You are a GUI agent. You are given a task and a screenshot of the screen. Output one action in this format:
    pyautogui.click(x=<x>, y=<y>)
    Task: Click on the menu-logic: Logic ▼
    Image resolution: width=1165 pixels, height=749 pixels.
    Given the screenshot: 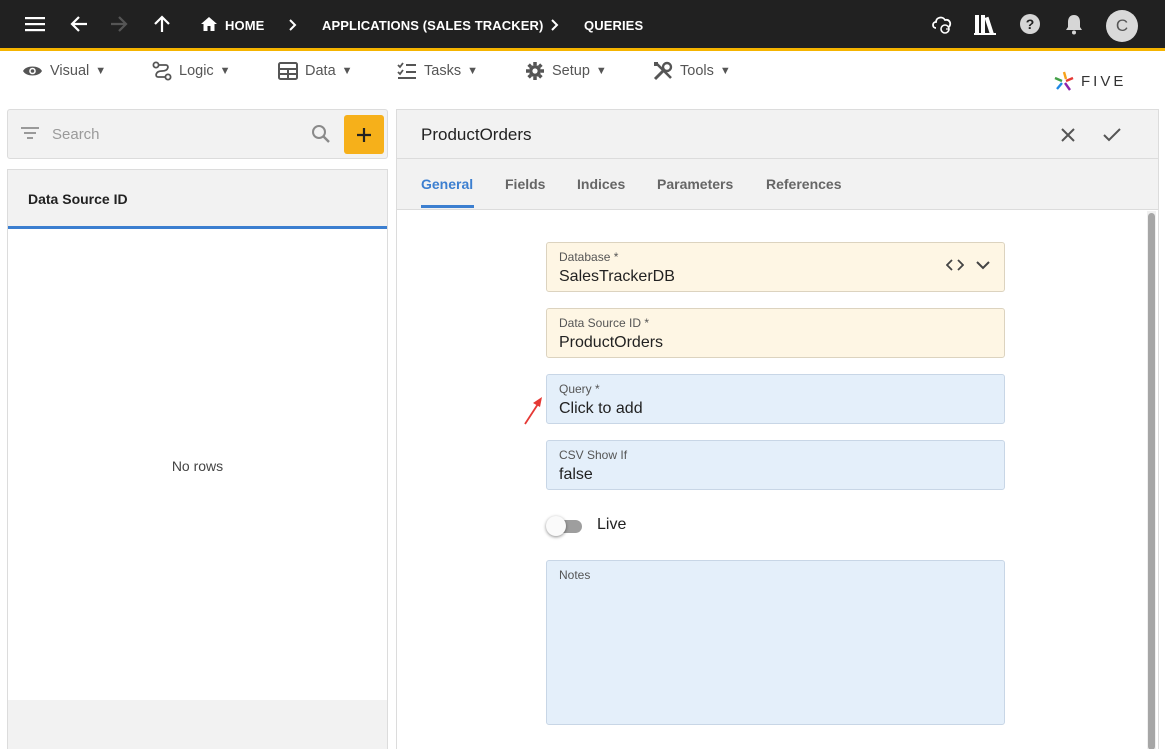 What is the action you would take?
    pyautogui.click(x=191, y=71)
    